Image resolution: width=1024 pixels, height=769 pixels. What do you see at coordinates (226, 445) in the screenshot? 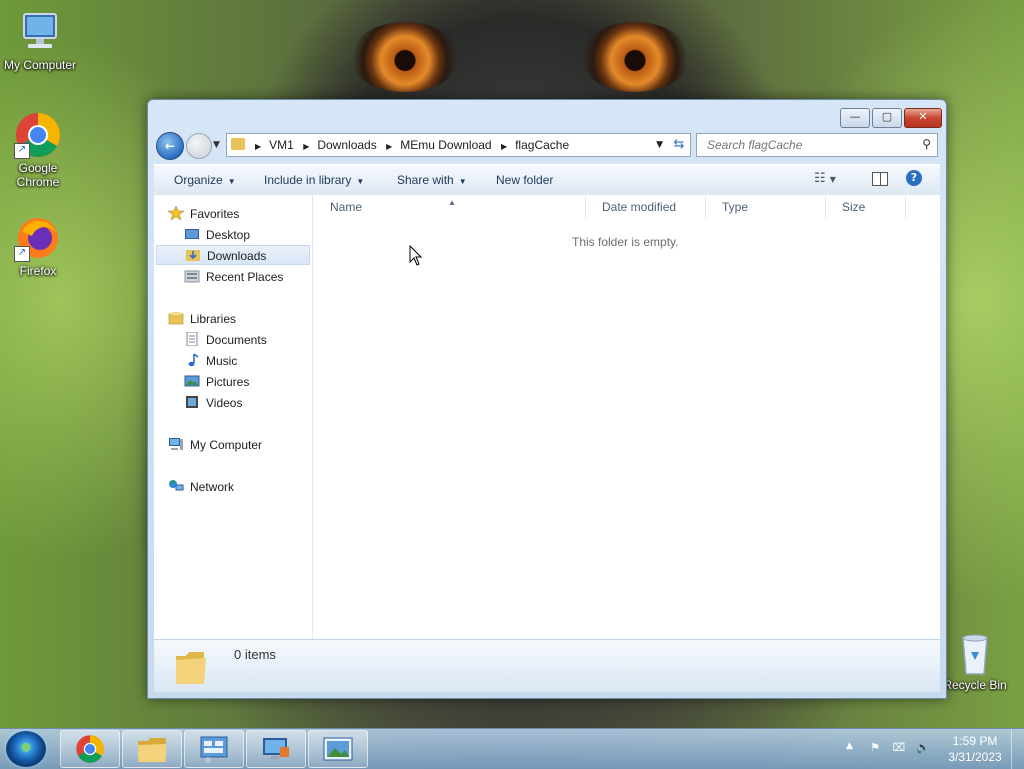
I see `nav-my-computer-label: My Computer` at bounding box center [226, 445].